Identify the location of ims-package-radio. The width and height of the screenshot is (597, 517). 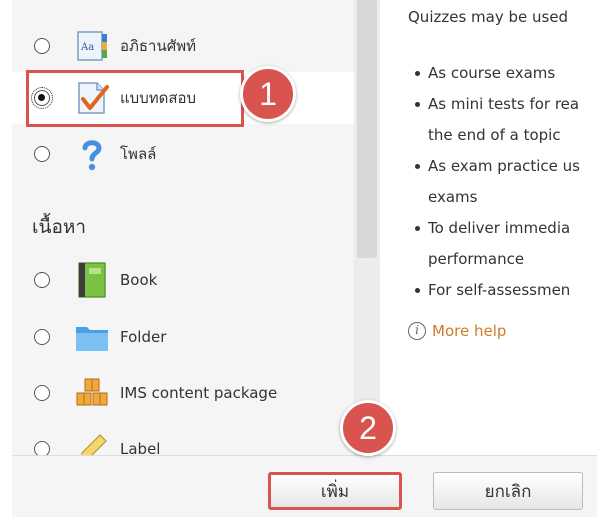
(42, 393).